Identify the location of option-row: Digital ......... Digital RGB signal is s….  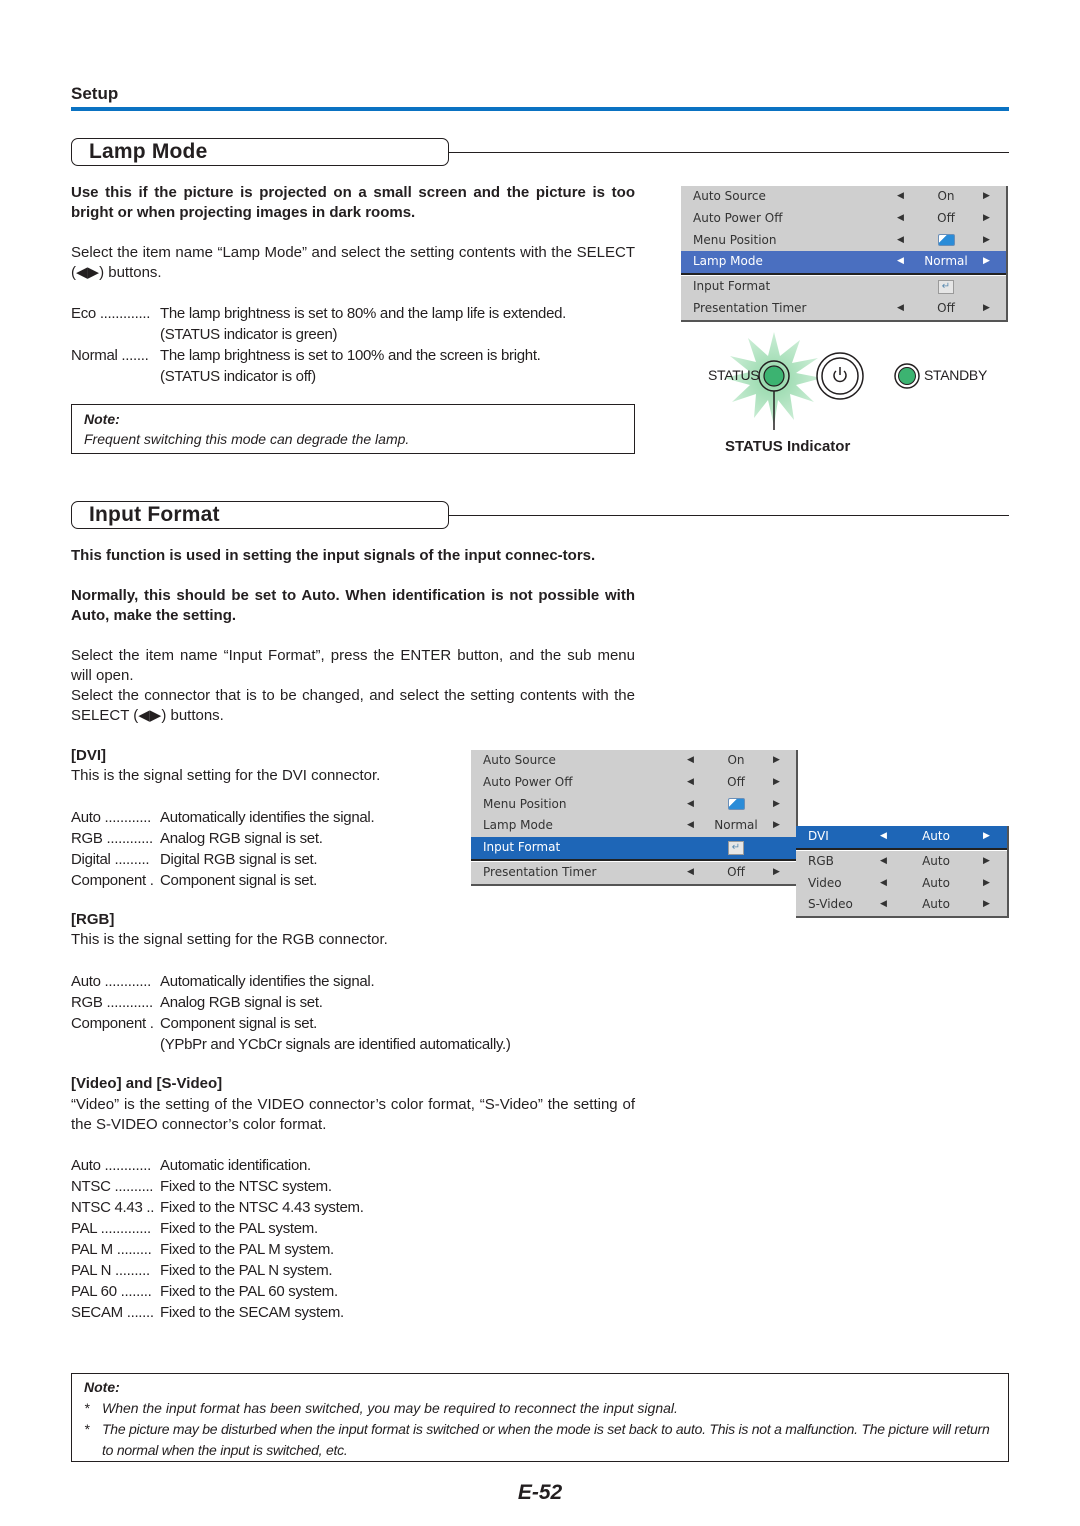
(271, 859).